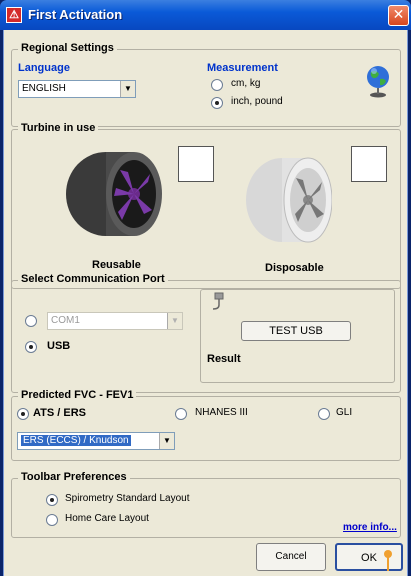  What do you see at coordinates (217, 85) in the screenshot?
I see `radio-cm-kg` at bounding box center [217, 85].